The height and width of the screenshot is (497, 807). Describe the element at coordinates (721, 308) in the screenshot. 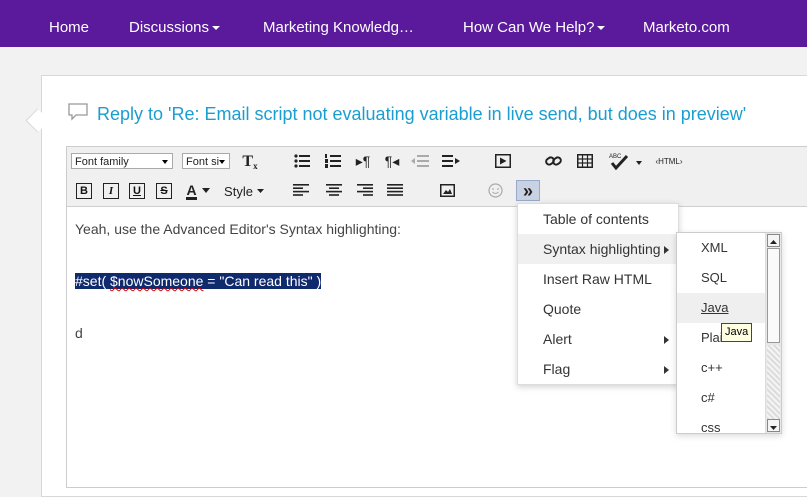

I see `submenu-item-java: Java` at that location.